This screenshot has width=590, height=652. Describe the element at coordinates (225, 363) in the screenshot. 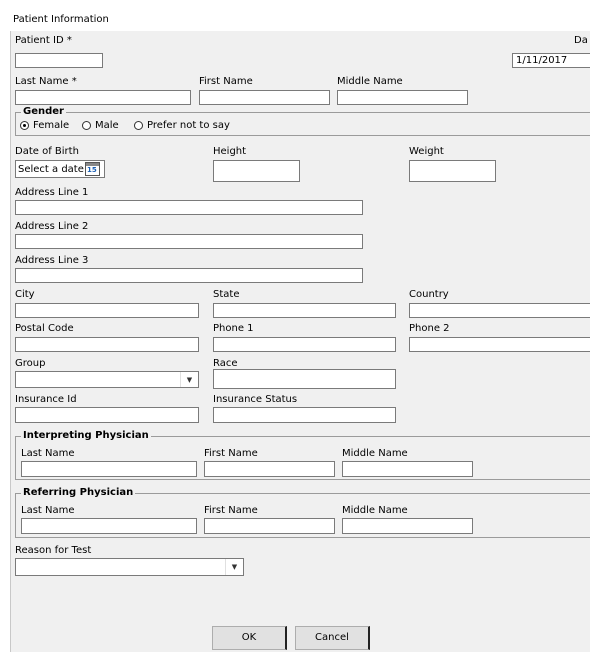

I see `race-label: Race` at that location.